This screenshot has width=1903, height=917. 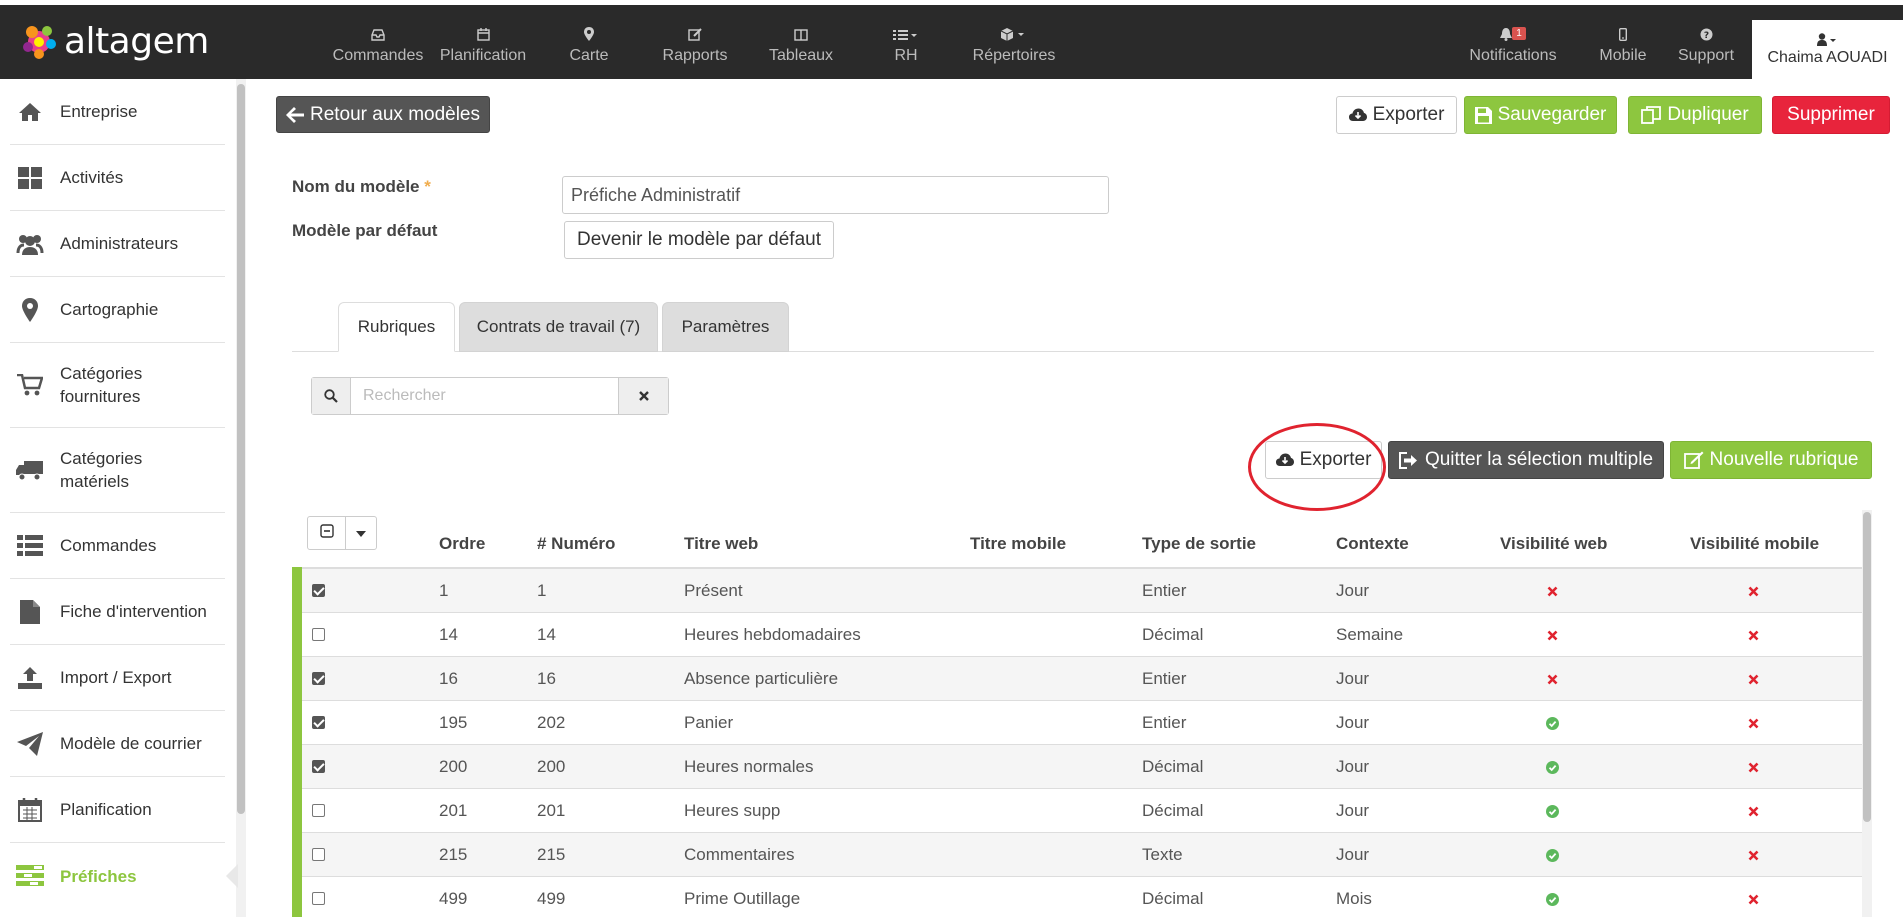 I want to click on tab-contrats-de-travail: Contrats de travail (7), so click(x=558, y=327).